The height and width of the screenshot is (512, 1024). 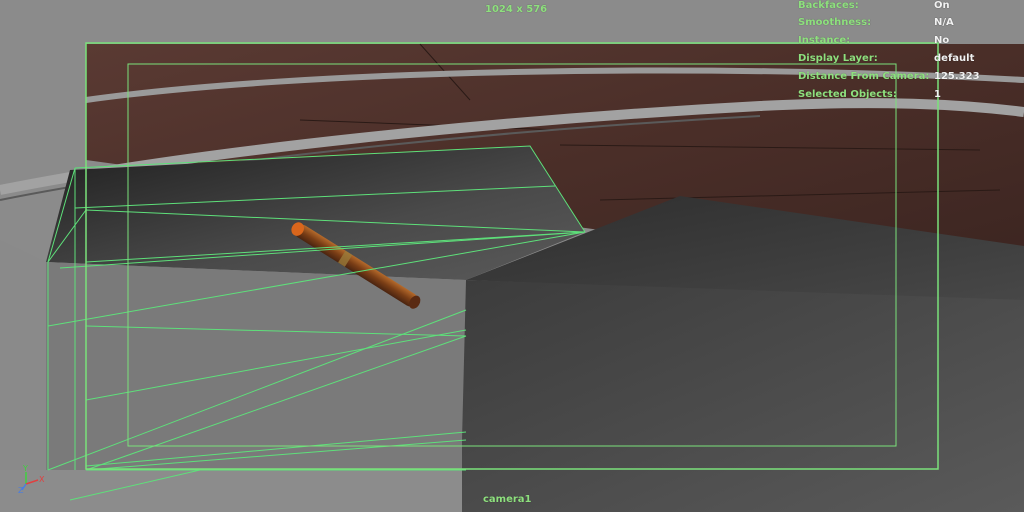 I want to click on z-axis-label: Z, so click(x=21, y=490).